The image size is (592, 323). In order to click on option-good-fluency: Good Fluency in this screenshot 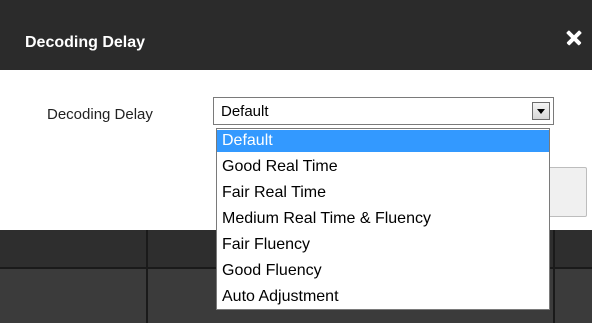, I will do `click(383, 271)`.